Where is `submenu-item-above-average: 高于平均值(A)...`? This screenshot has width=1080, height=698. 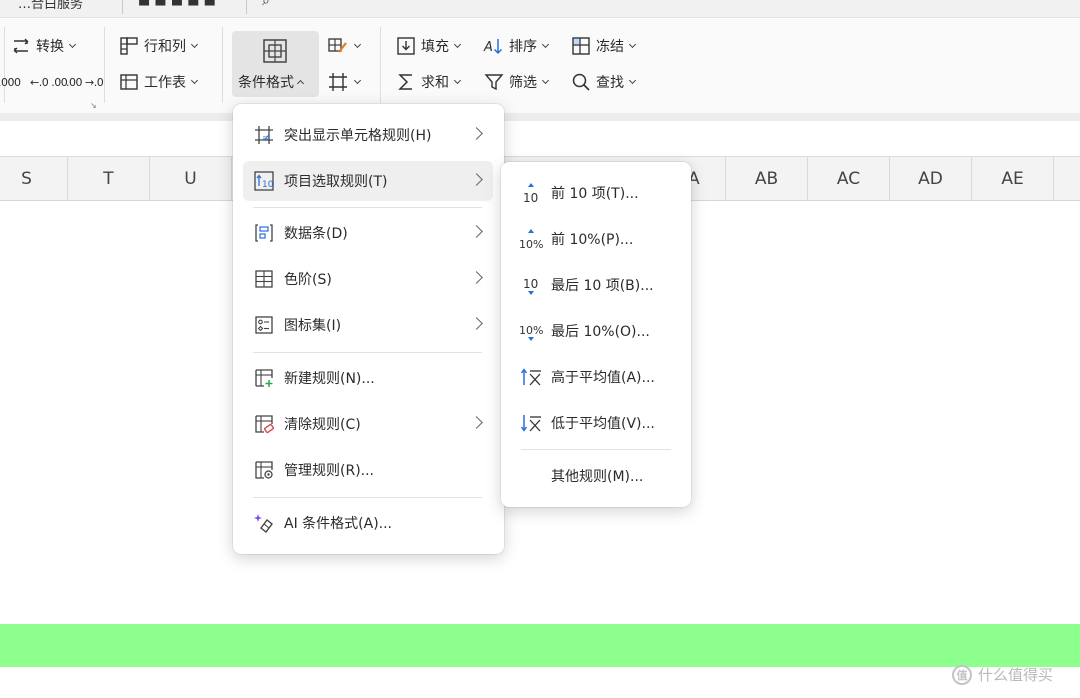 submenu-item-above-average: 高于平均值(A)... is located at coordinates (596, 377).